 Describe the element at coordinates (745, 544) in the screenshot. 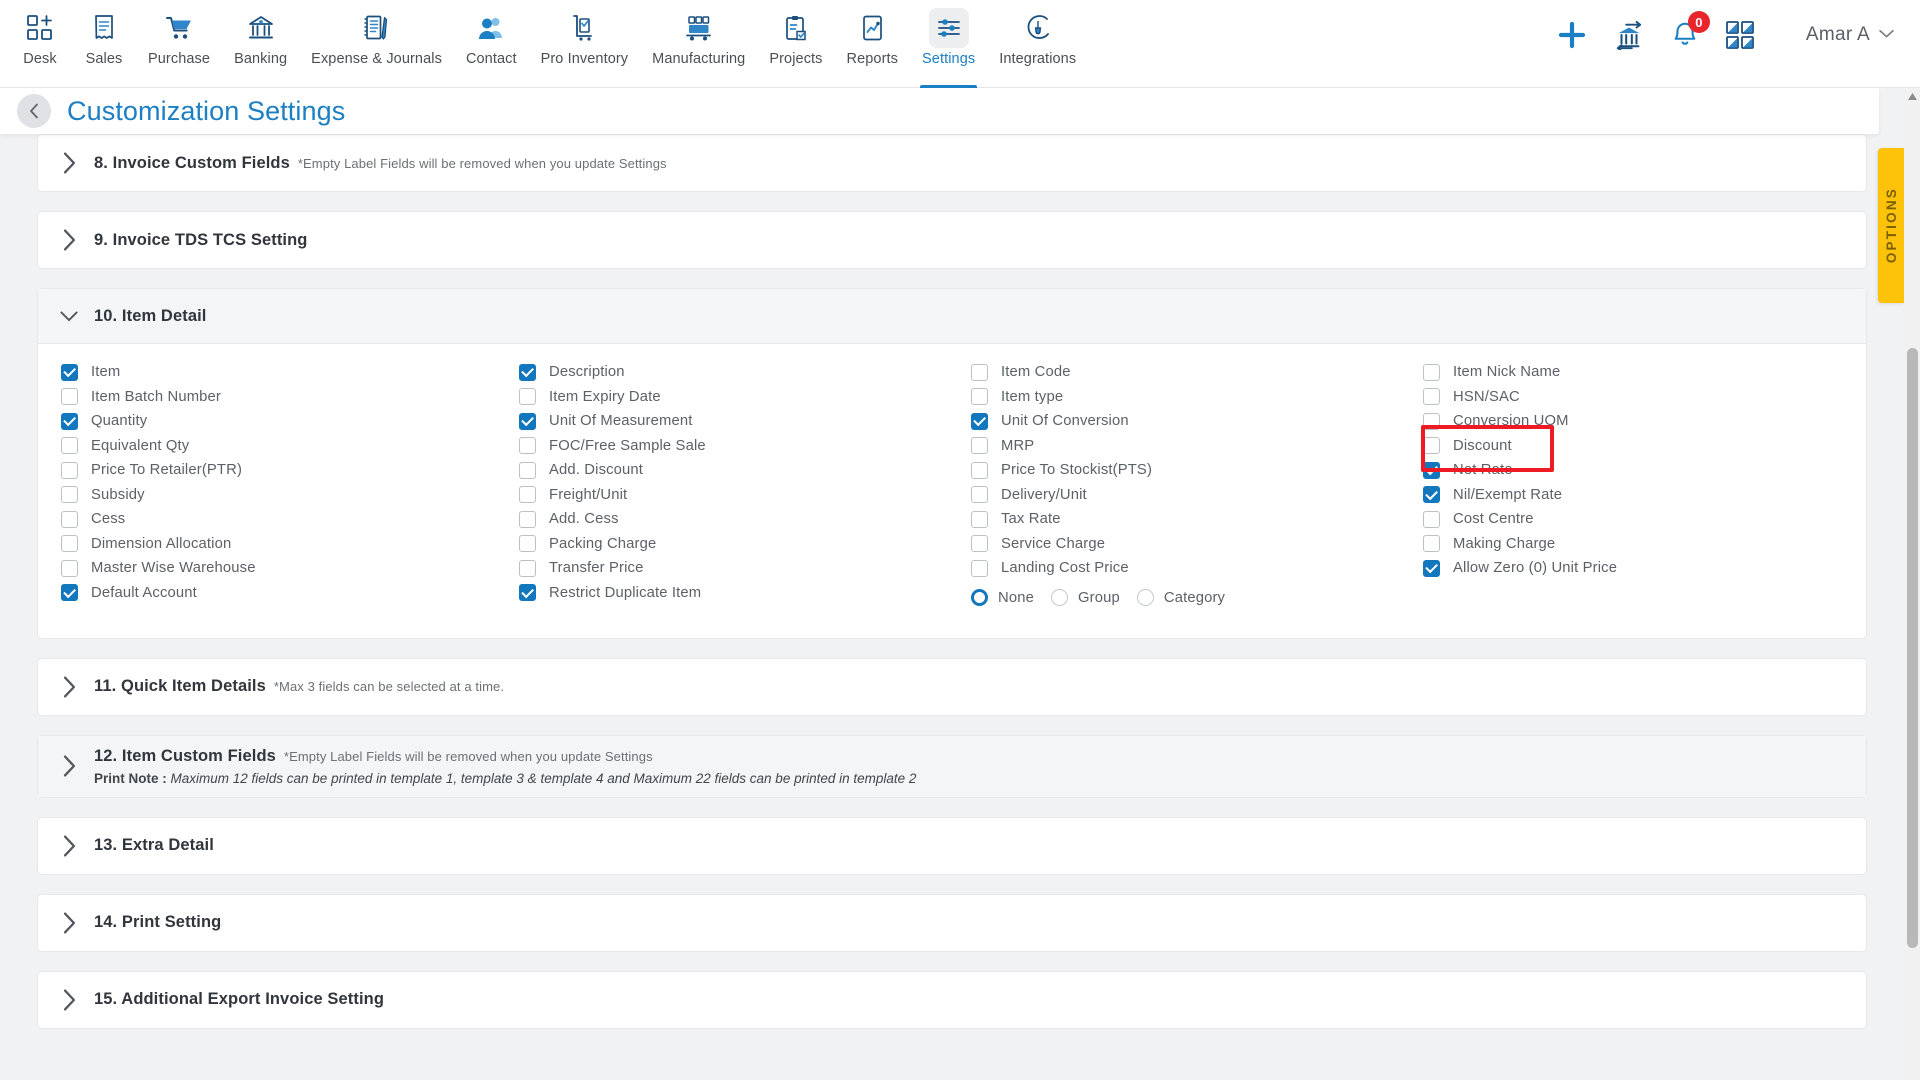

I see `checkbox-row: Packing Charge` at that location.